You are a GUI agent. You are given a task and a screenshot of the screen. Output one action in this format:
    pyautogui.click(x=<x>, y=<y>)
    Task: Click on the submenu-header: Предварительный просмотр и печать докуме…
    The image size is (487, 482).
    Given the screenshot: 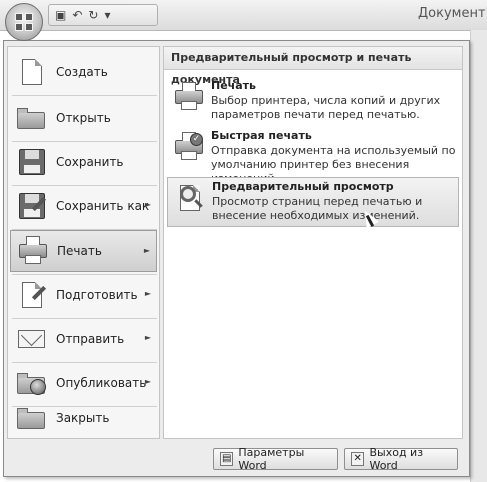 What is the action you would take?
    pyautogui.click(x=313, y=66)
    